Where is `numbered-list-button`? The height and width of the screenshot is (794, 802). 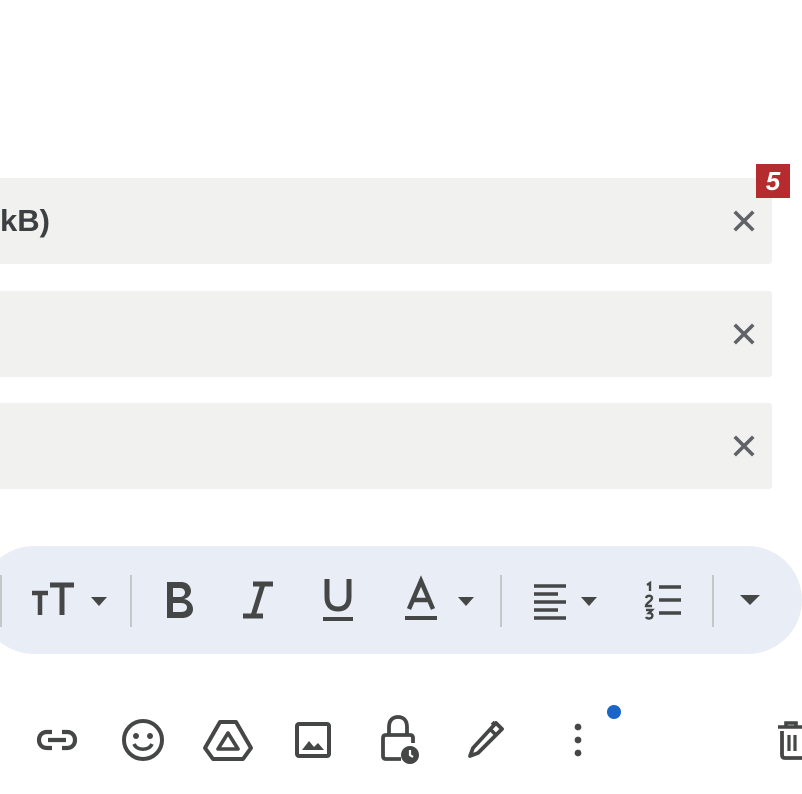
numbered-list-button is located at coordinates (664, 600).